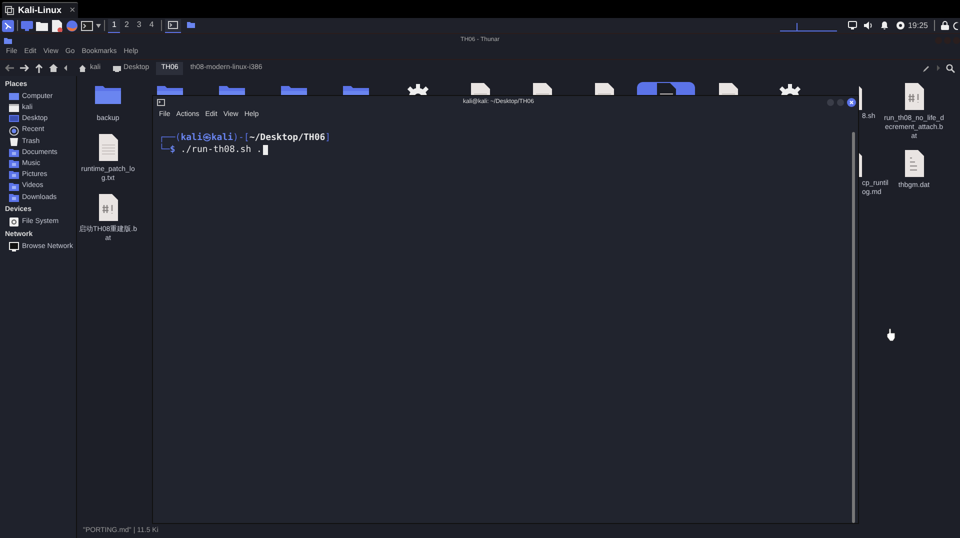 This screenshot has height=538, width=960. Describe the element at coordinates (9, 10) in the screenshot. I see `window-icon` at that location.